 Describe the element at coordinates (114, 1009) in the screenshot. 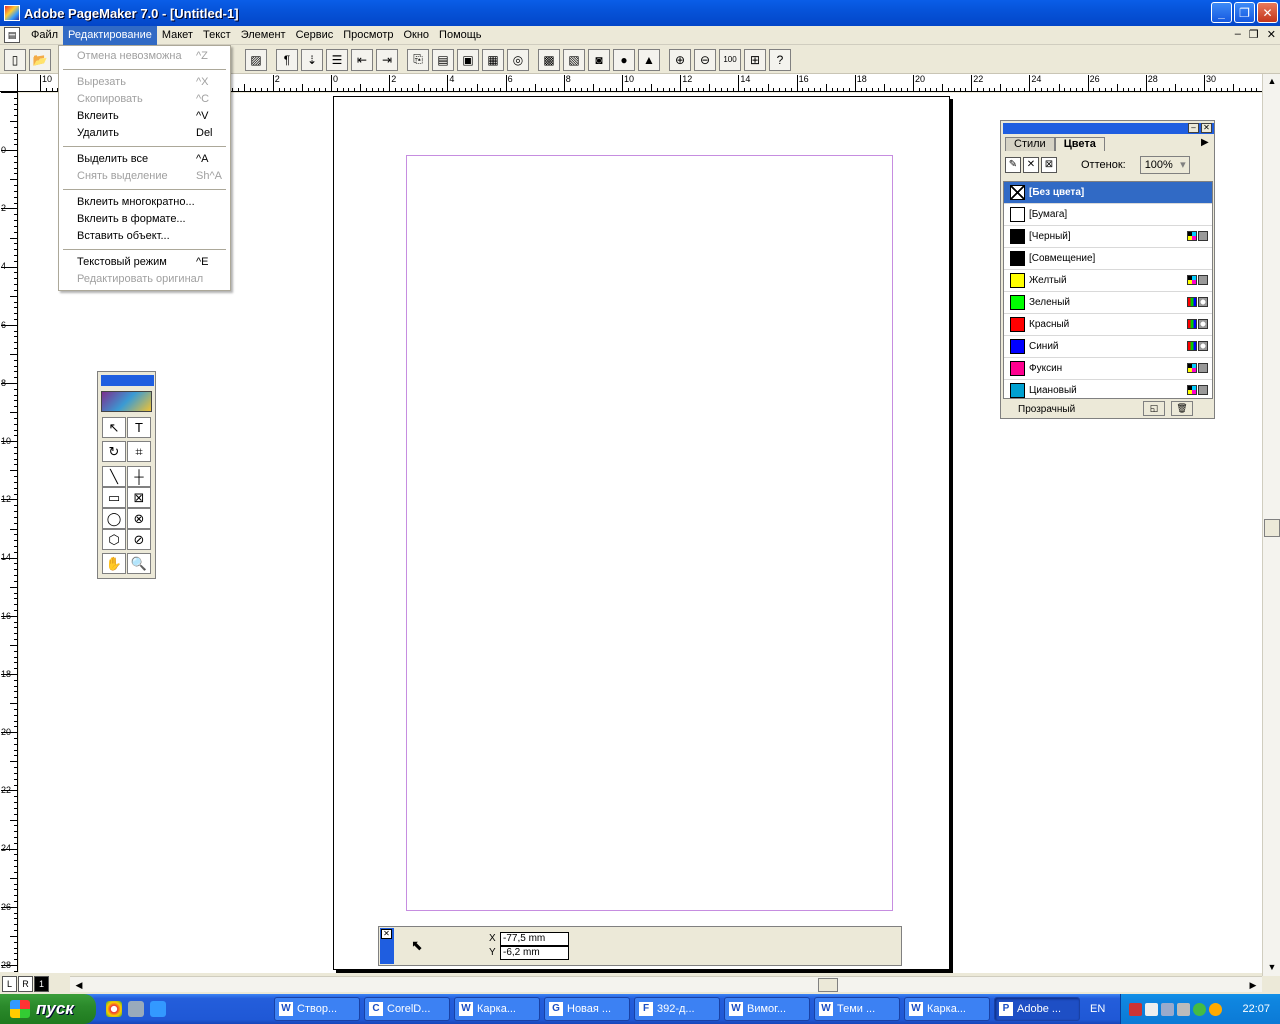

I see `chrome-icon` at that location.